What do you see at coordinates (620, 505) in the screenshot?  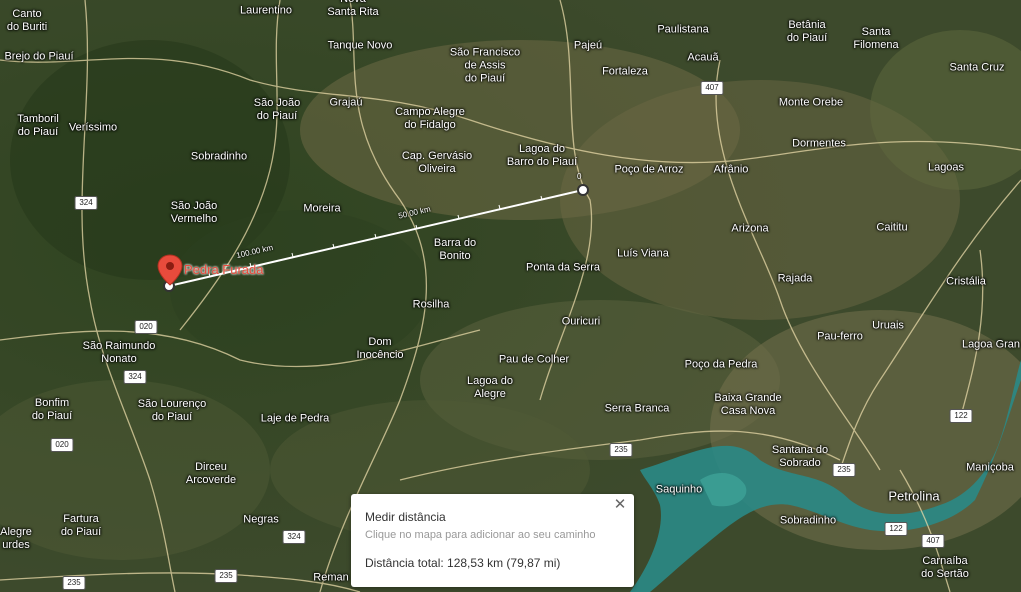 I see `close-icon: ✕` at bounding box center [620, 505].